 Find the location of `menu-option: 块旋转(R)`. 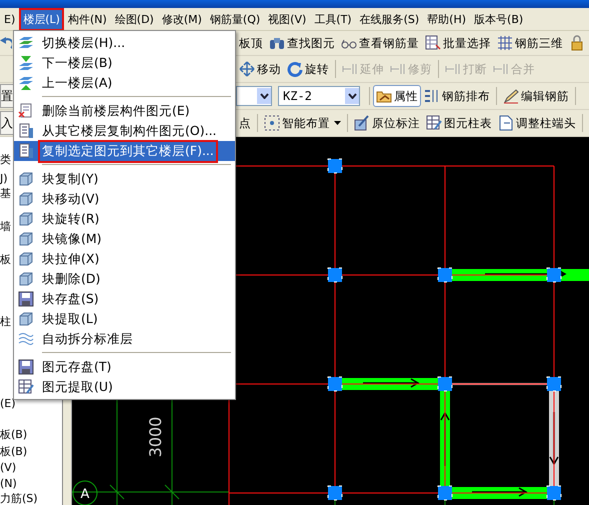

menu-option: 块旋转(R) is located at coordinates (124, 219).